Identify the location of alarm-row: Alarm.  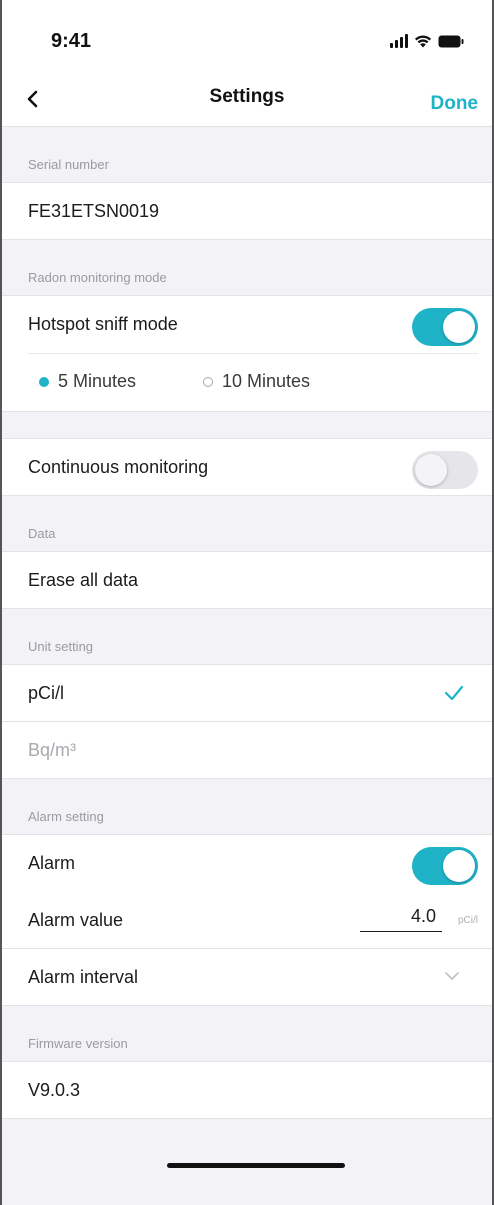
(247, 863).